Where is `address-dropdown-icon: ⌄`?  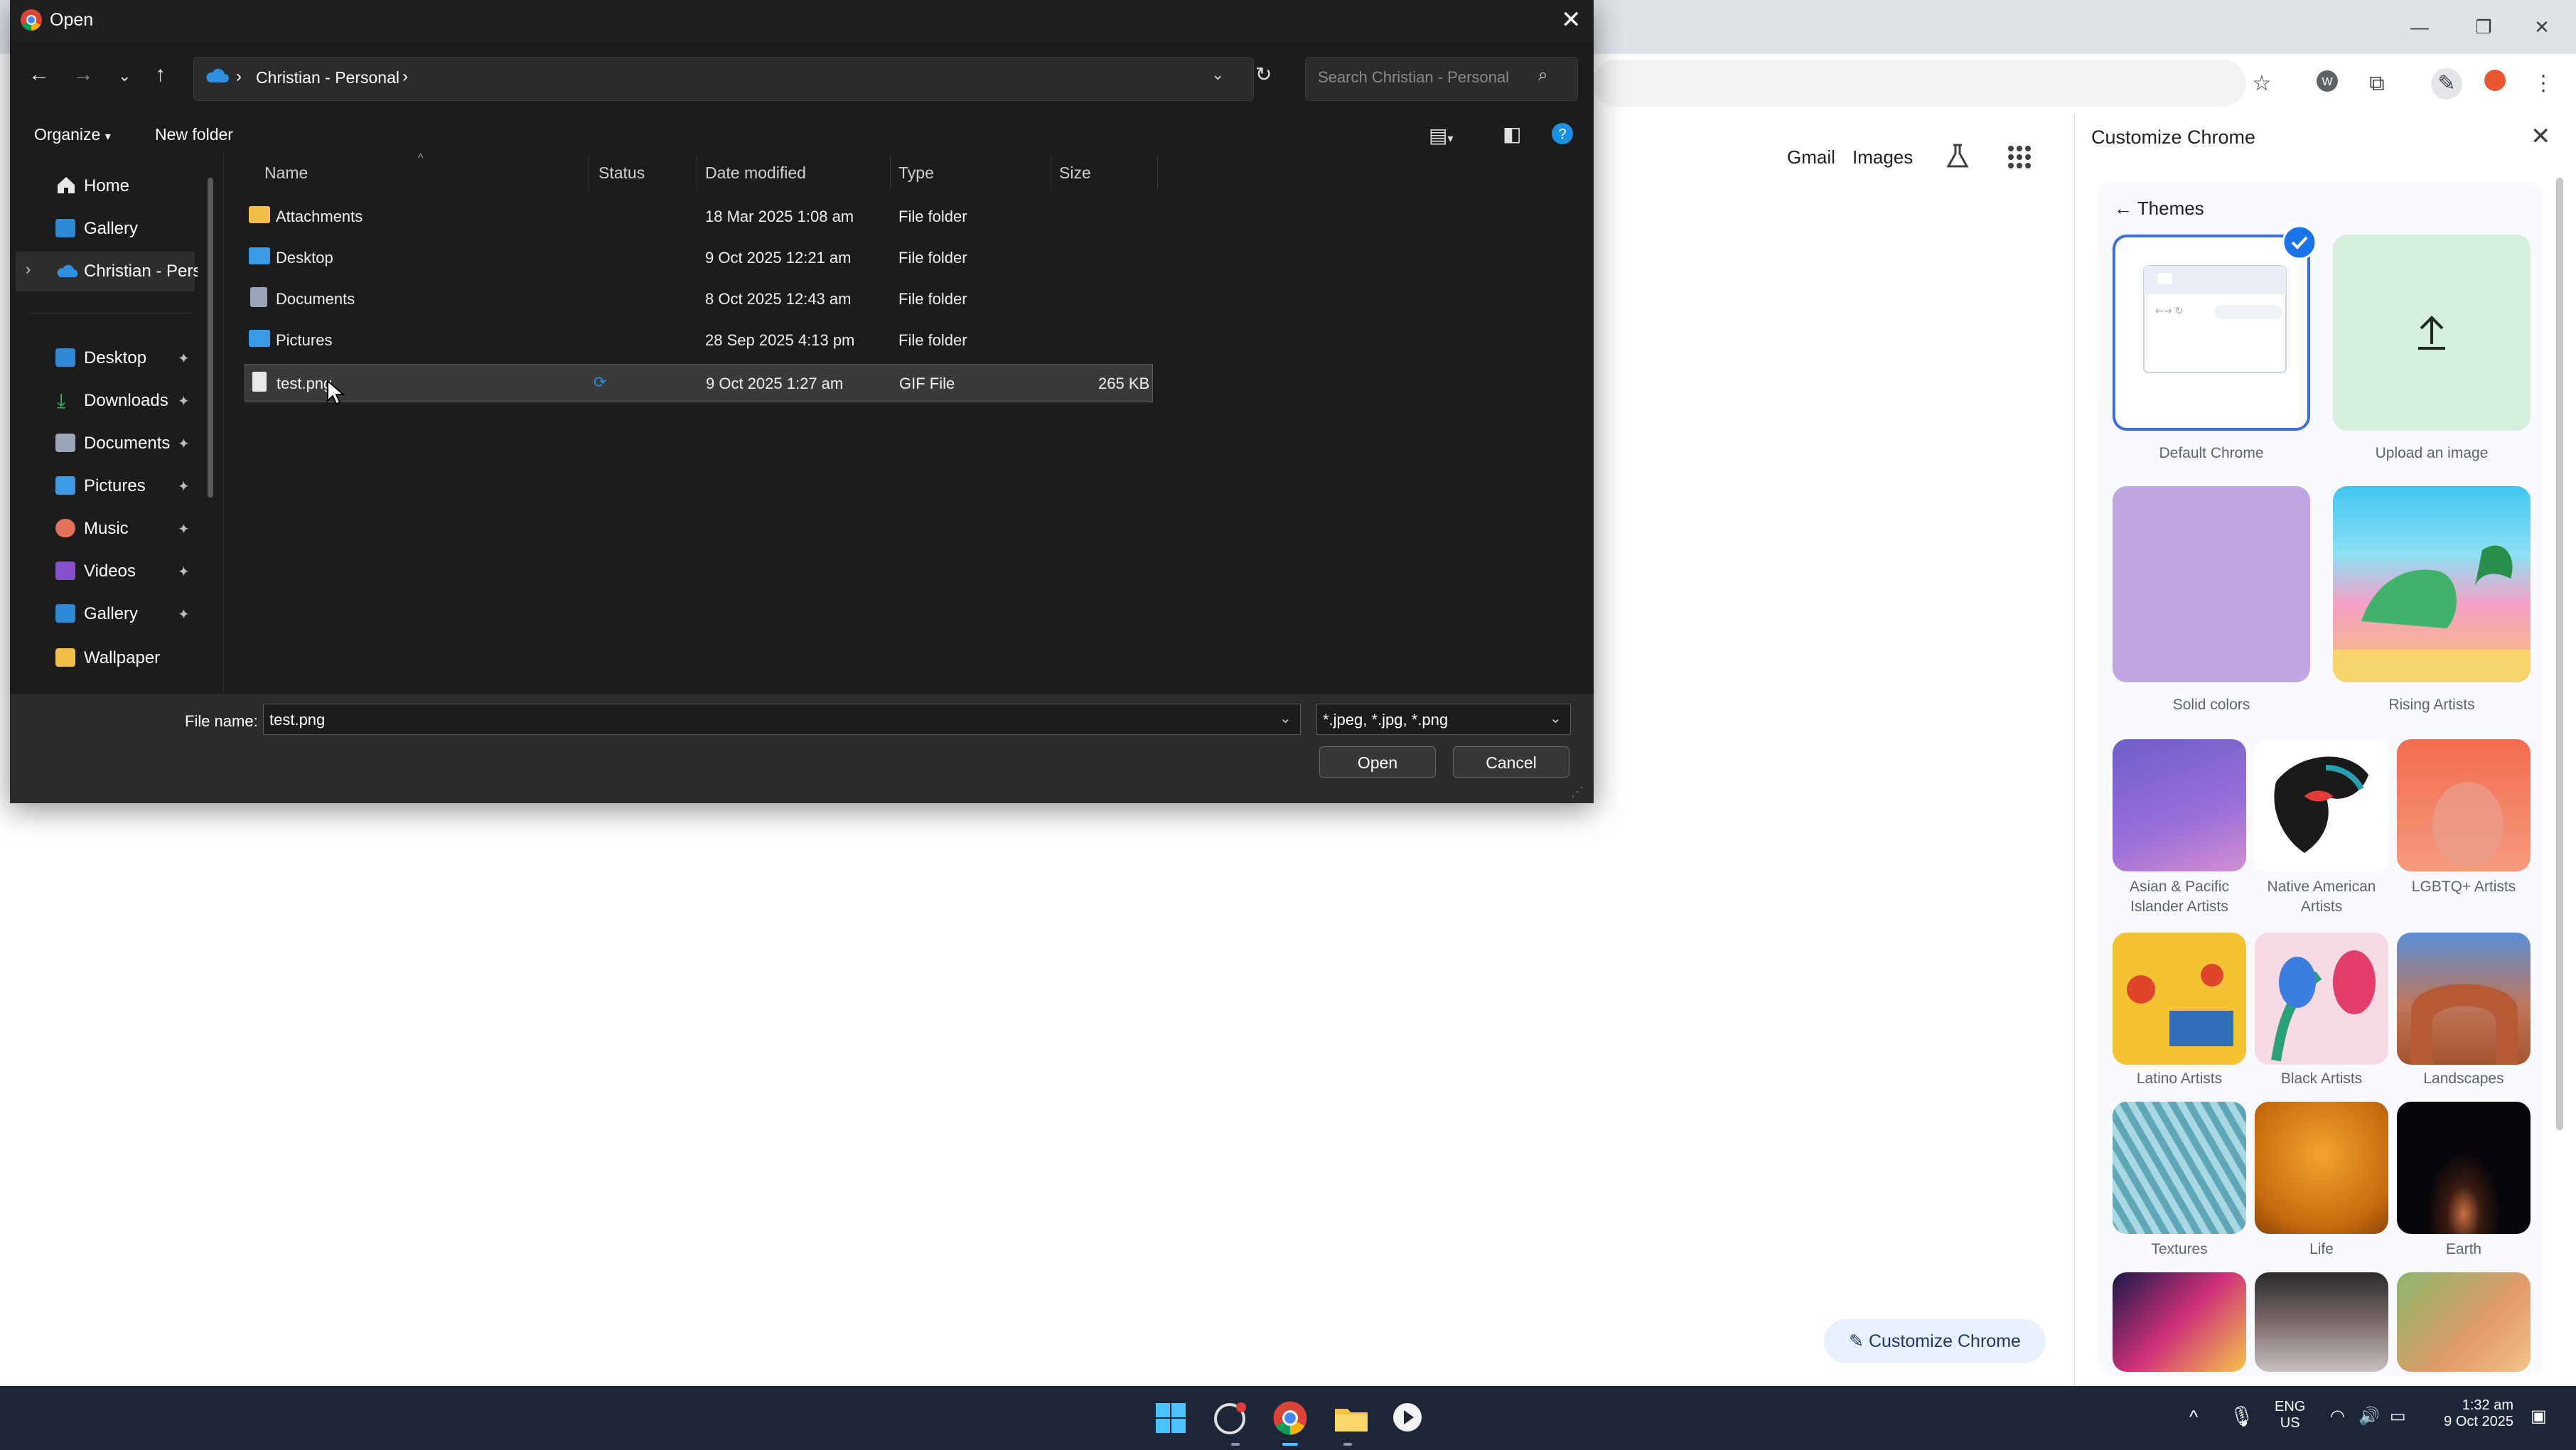 address-dropdown-icon: ⌄ is located at coordinates (1217, 74).